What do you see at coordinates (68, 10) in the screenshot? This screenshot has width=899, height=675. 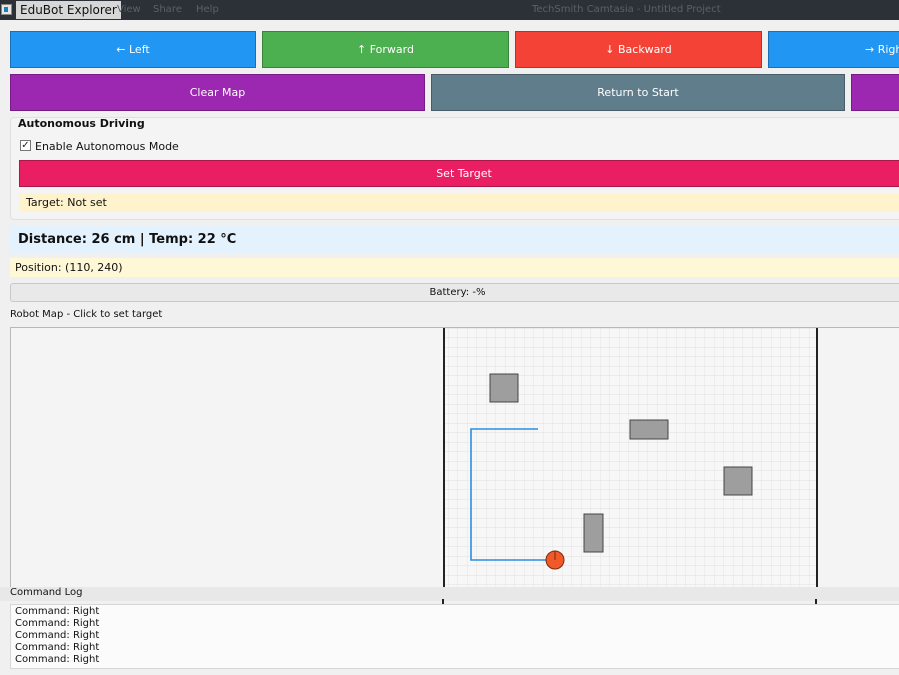 I see `window-title: EduBot Explorer` at bounding box center [68, 10].